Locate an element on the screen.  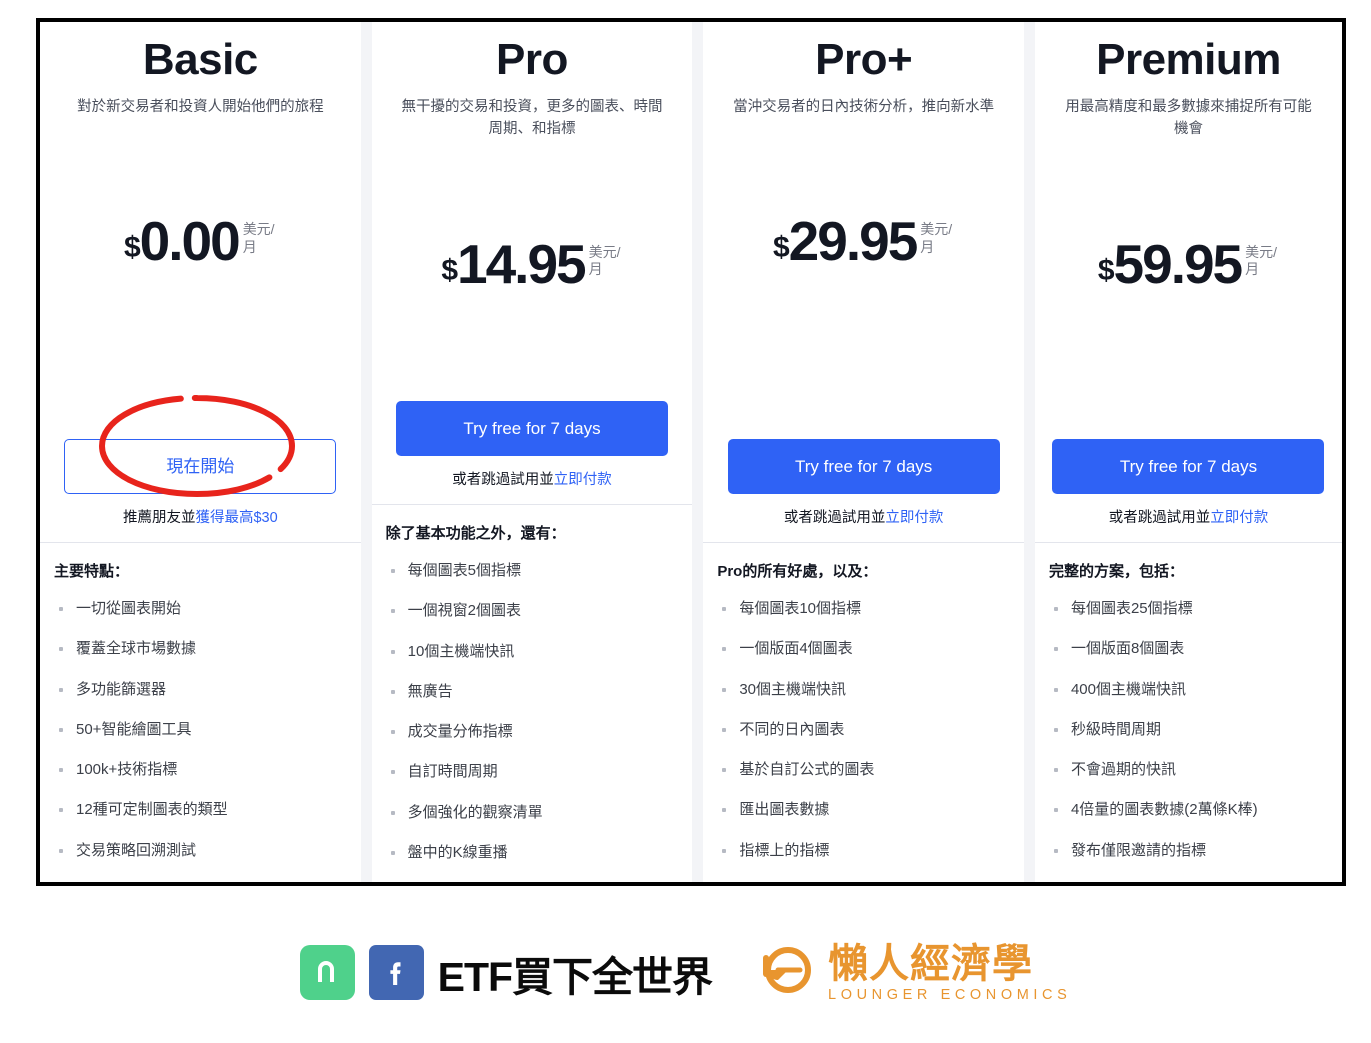
cta-subtext-basic: 推薦朋友並獲得最高$30 is located at coordinates (200, 516).